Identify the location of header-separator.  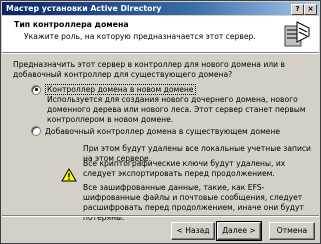
(160, 53).